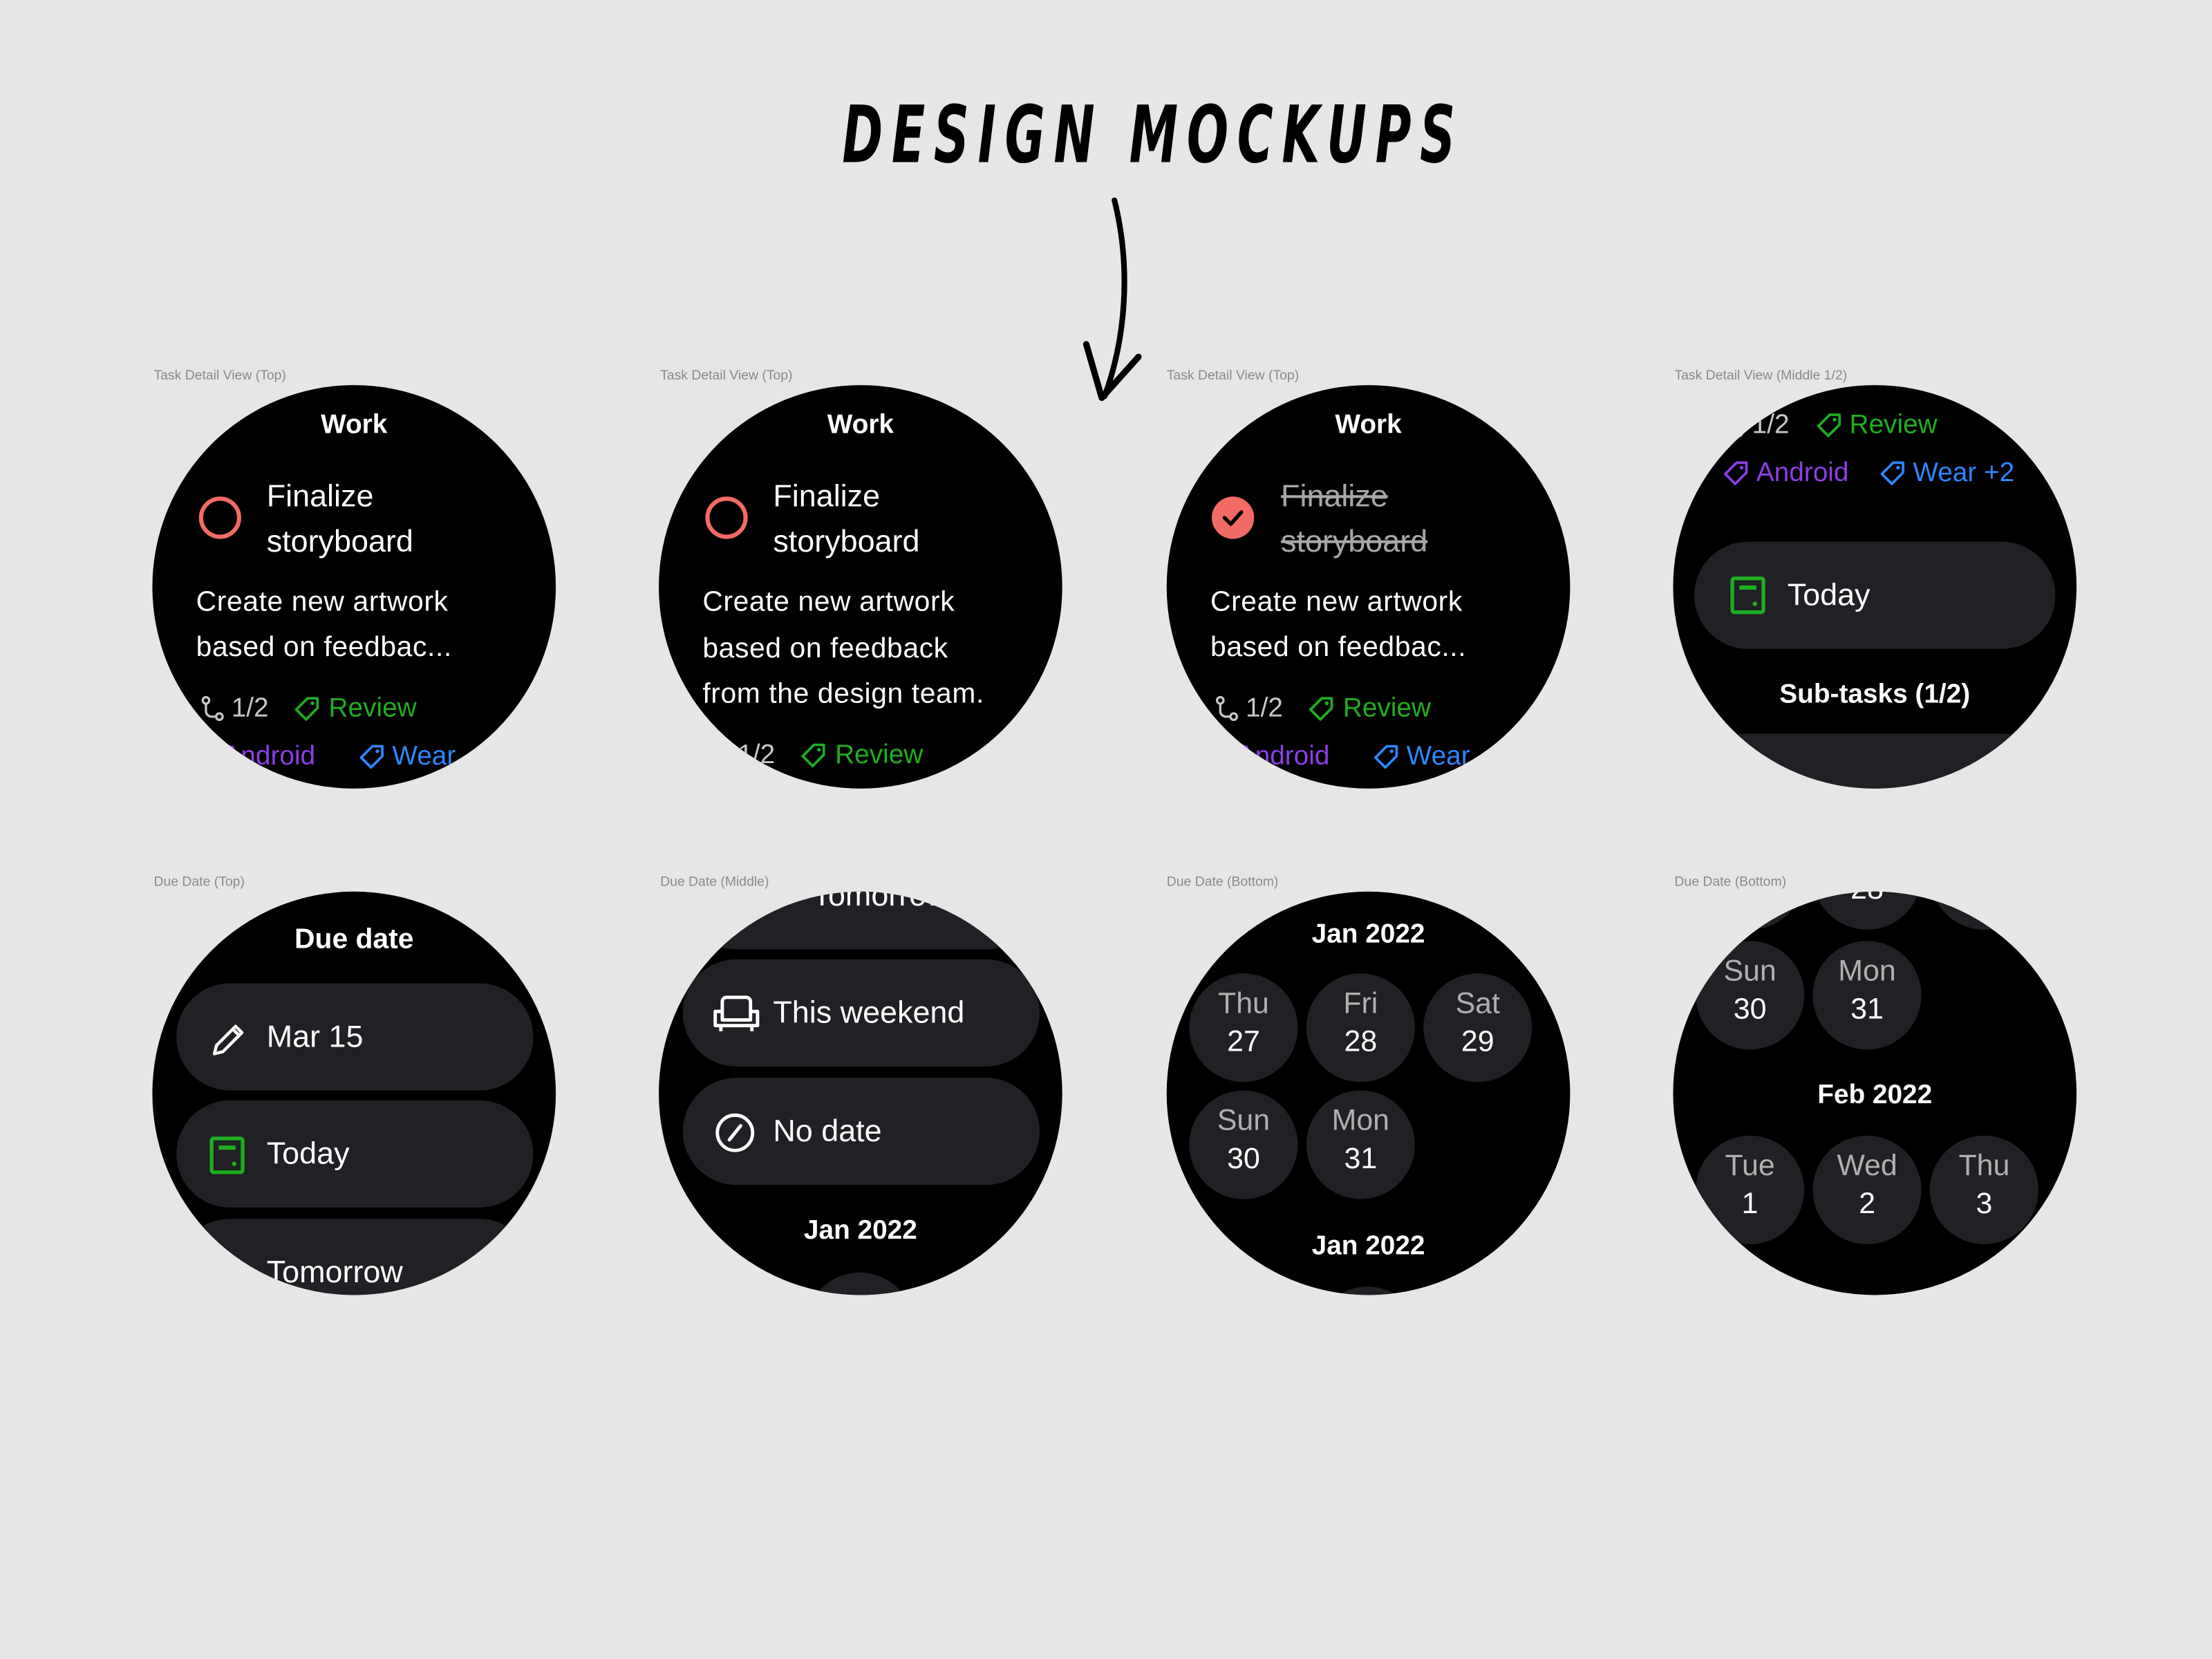  I want to click on screen-header: Due date, so click(354, 939).